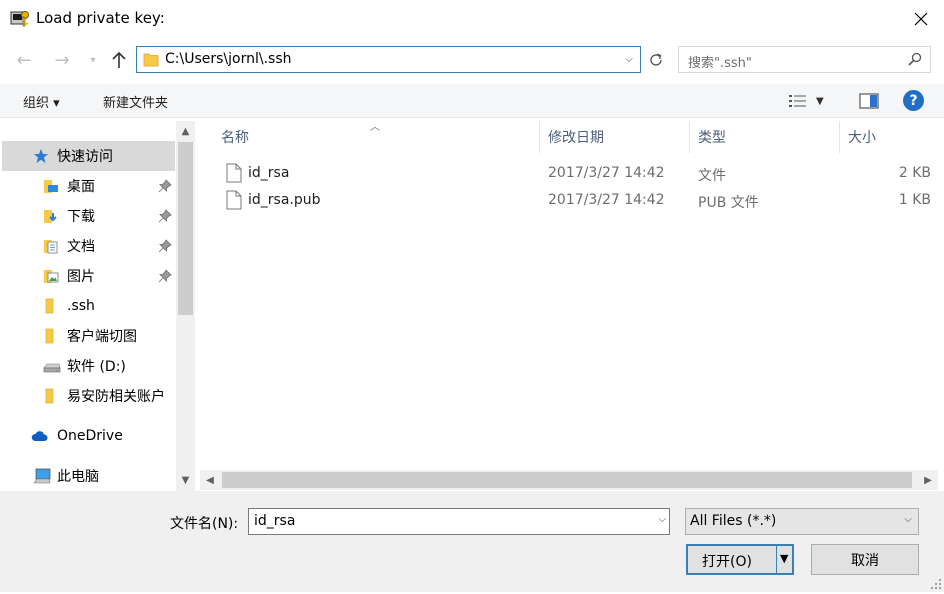 This screenshot has width=944, height=594. What do you see at coordinates (862, 138) in the screenshot?
I see `column-label: 大小` at bounding box center [862, 138].